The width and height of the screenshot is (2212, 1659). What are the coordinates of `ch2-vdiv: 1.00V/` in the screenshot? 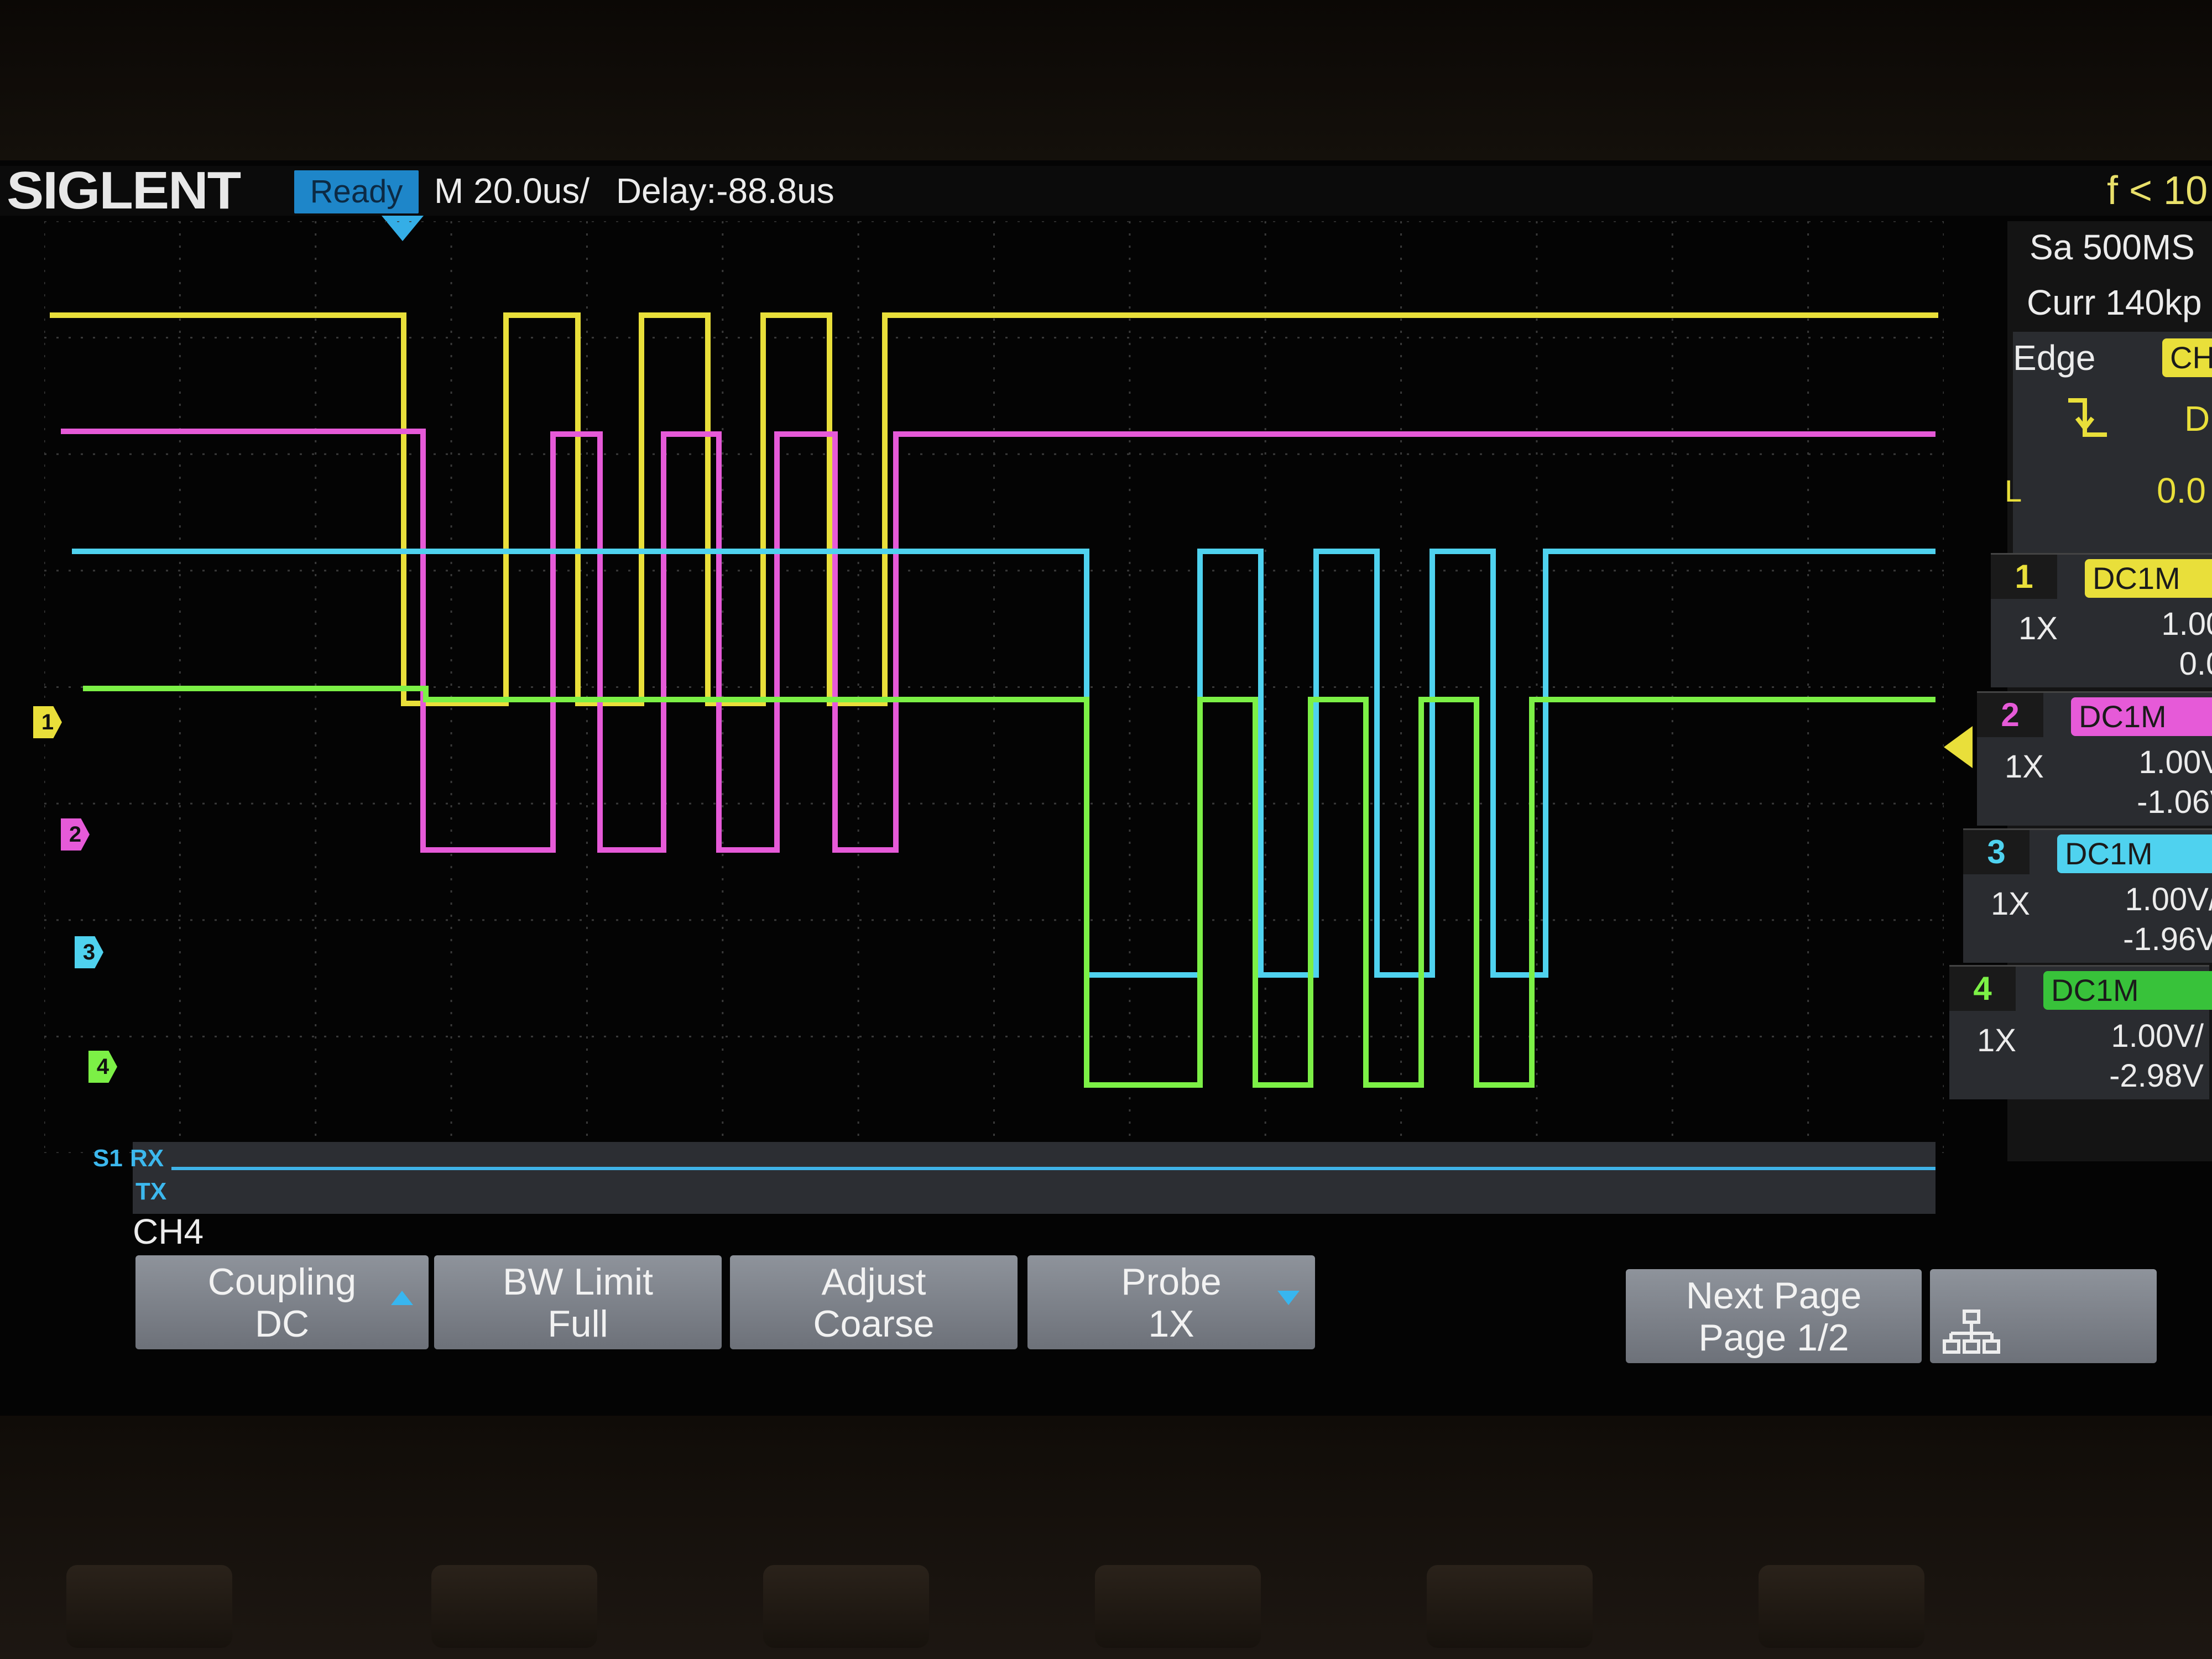 It's located at (2175, 762).